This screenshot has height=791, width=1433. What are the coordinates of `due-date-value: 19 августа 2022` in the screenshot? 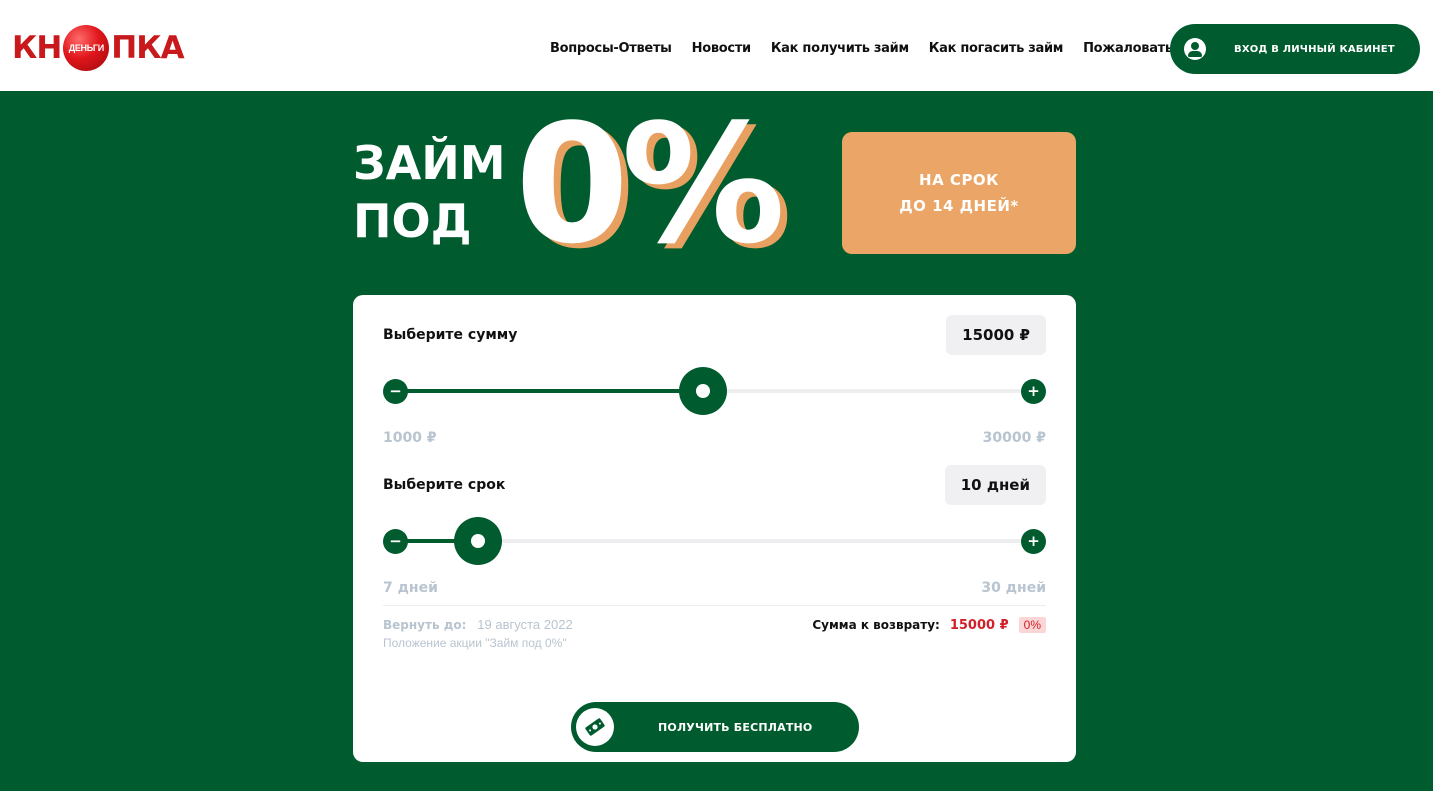 It's located at (525, 624).